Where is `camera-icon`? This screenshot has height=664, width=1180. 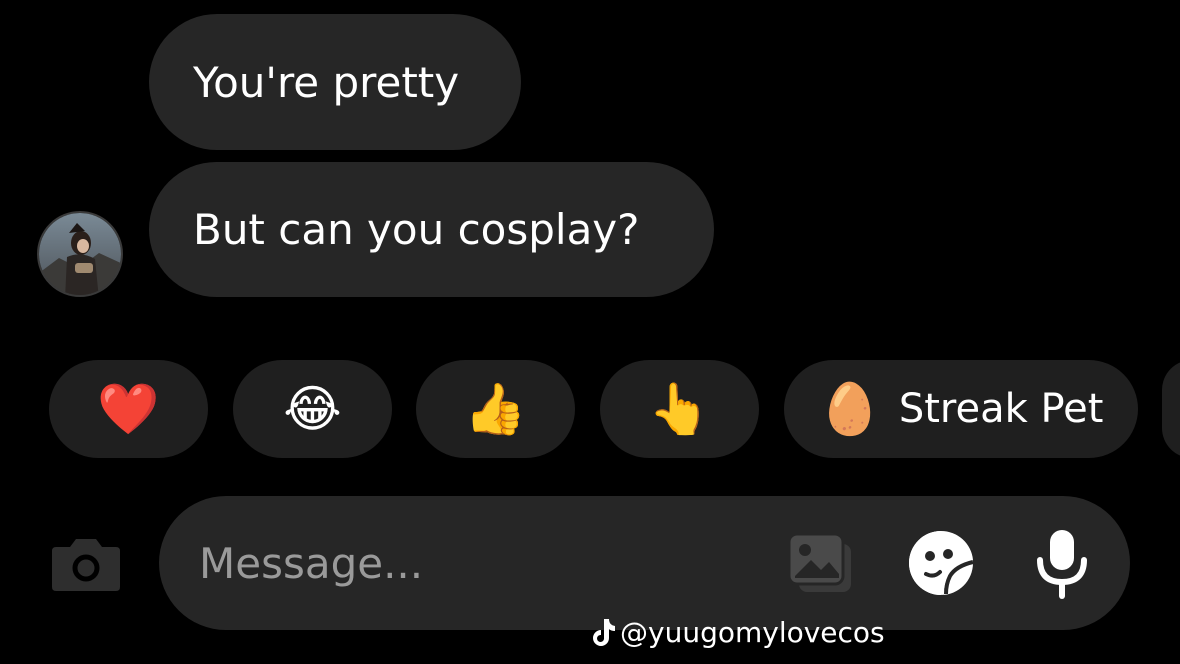
camera-icon is located at coordinates (86, 565).